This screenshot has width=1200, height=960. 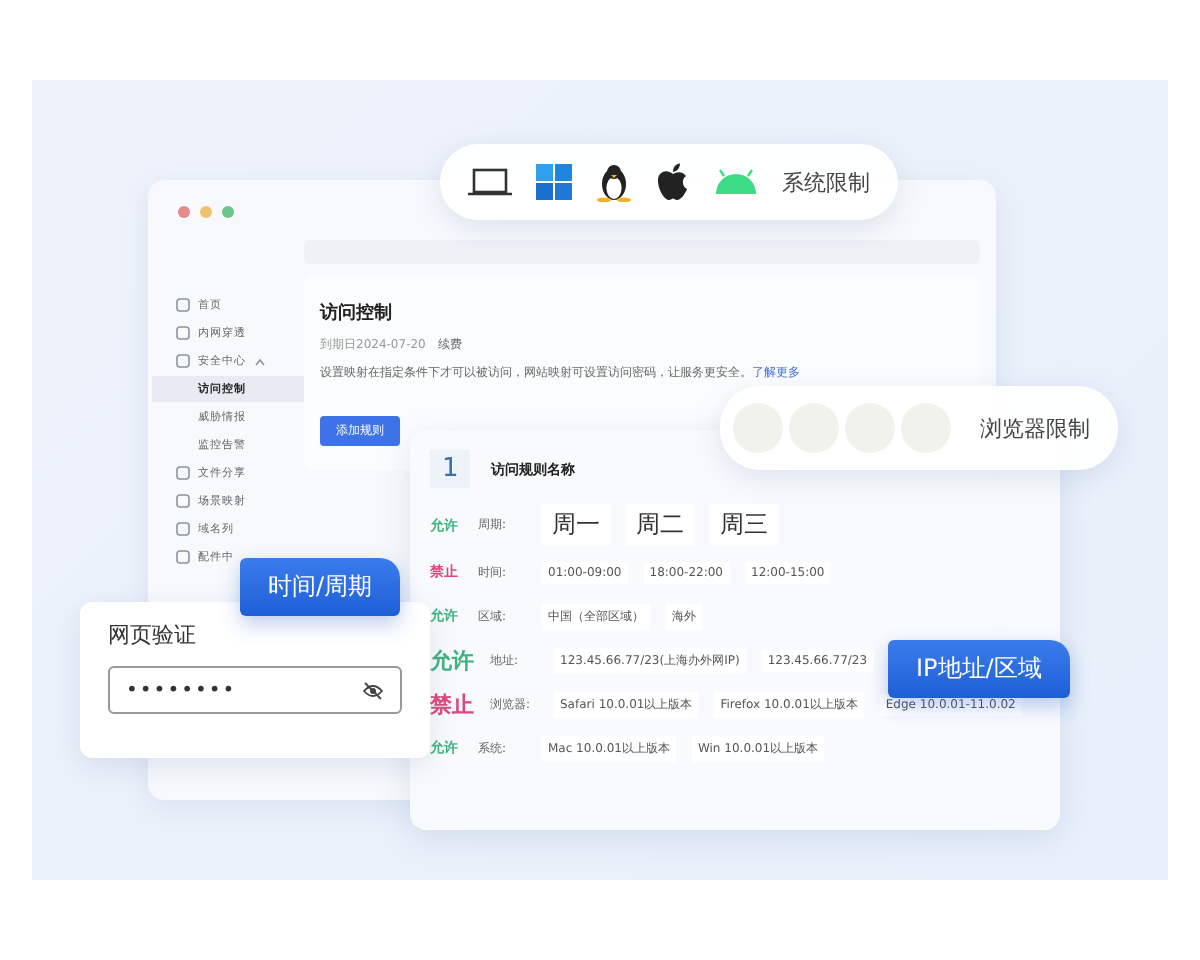 What do you see at coordinates (452, 704) in the screenshot?
I see `status-label: 禁止` at bounding box center [452, 704].